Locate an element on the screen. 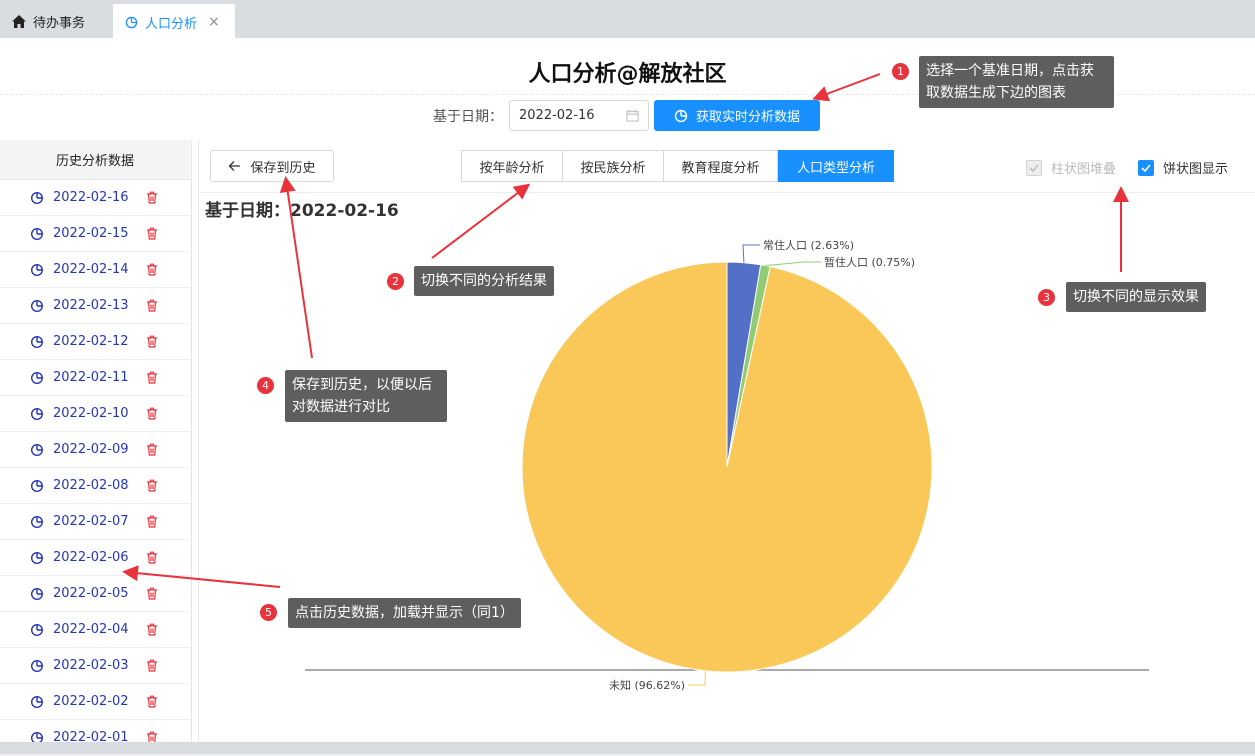  history-item: 2022-02-03 is located at coordinates (95, 666).